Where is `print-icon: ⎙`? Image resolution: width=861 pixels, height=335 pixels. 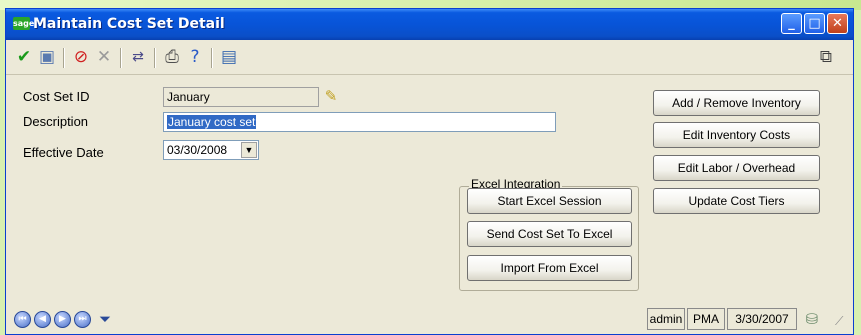 print-icon: ⎙ is located at coordinates (172, 57).